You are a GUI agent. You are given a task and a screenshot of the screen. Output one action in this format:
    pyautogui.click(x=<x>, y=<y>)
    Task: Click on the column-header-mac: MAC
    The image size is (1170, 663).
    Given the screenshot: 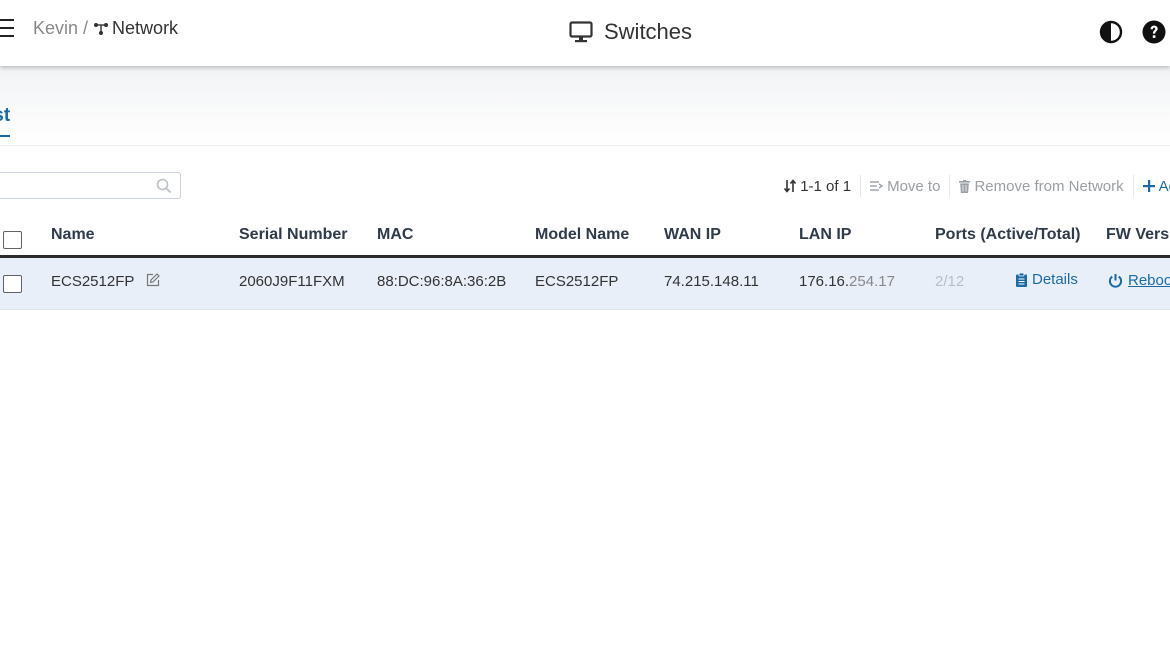 What is the action you would take?
    pyautogui.click(x=395, y=235)
    